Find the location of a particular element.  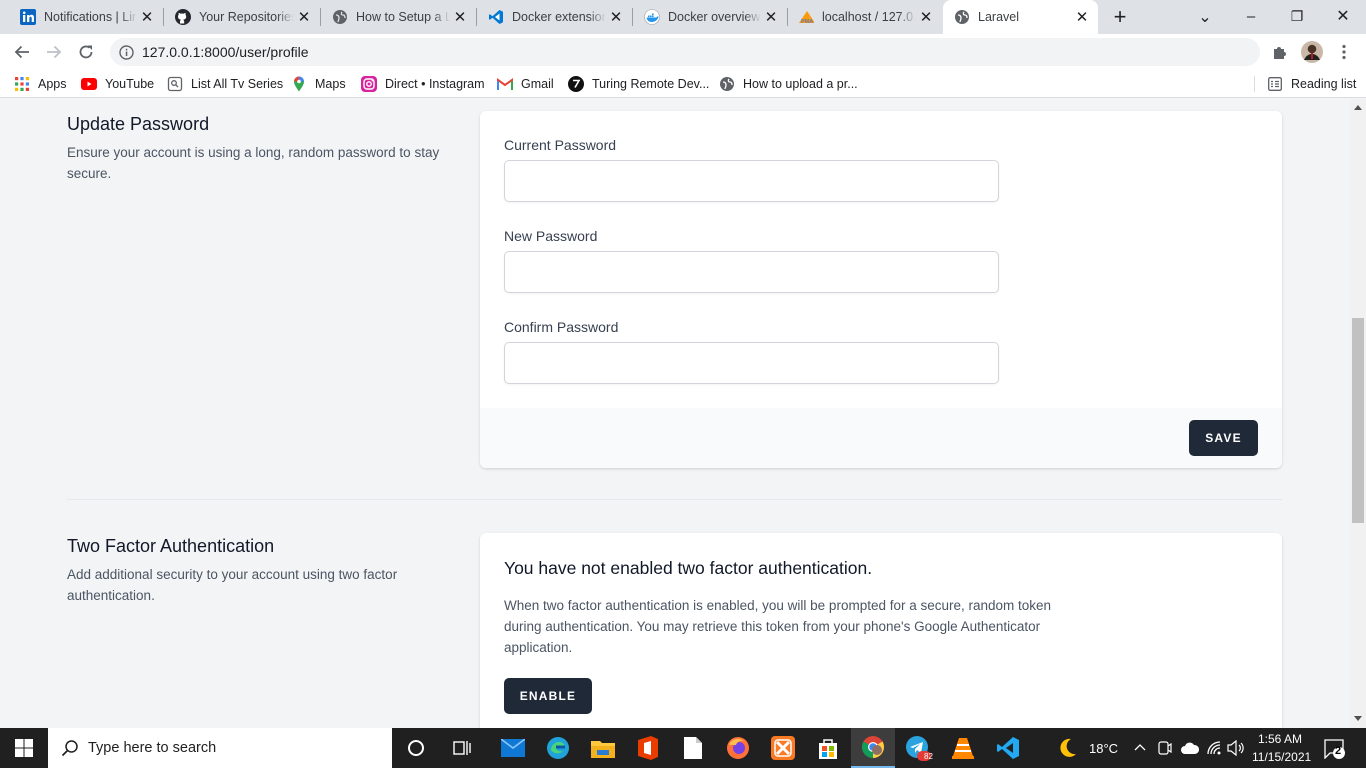

chrome-icon is located at coordinates (873, 747).